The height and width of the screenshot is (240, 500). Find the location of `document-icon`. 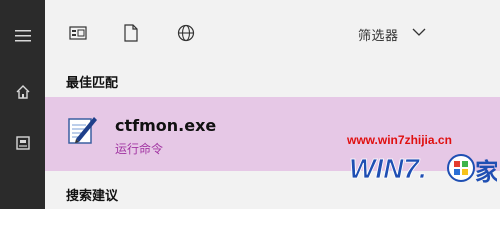

document-icon is located at coordinates (131, 33).